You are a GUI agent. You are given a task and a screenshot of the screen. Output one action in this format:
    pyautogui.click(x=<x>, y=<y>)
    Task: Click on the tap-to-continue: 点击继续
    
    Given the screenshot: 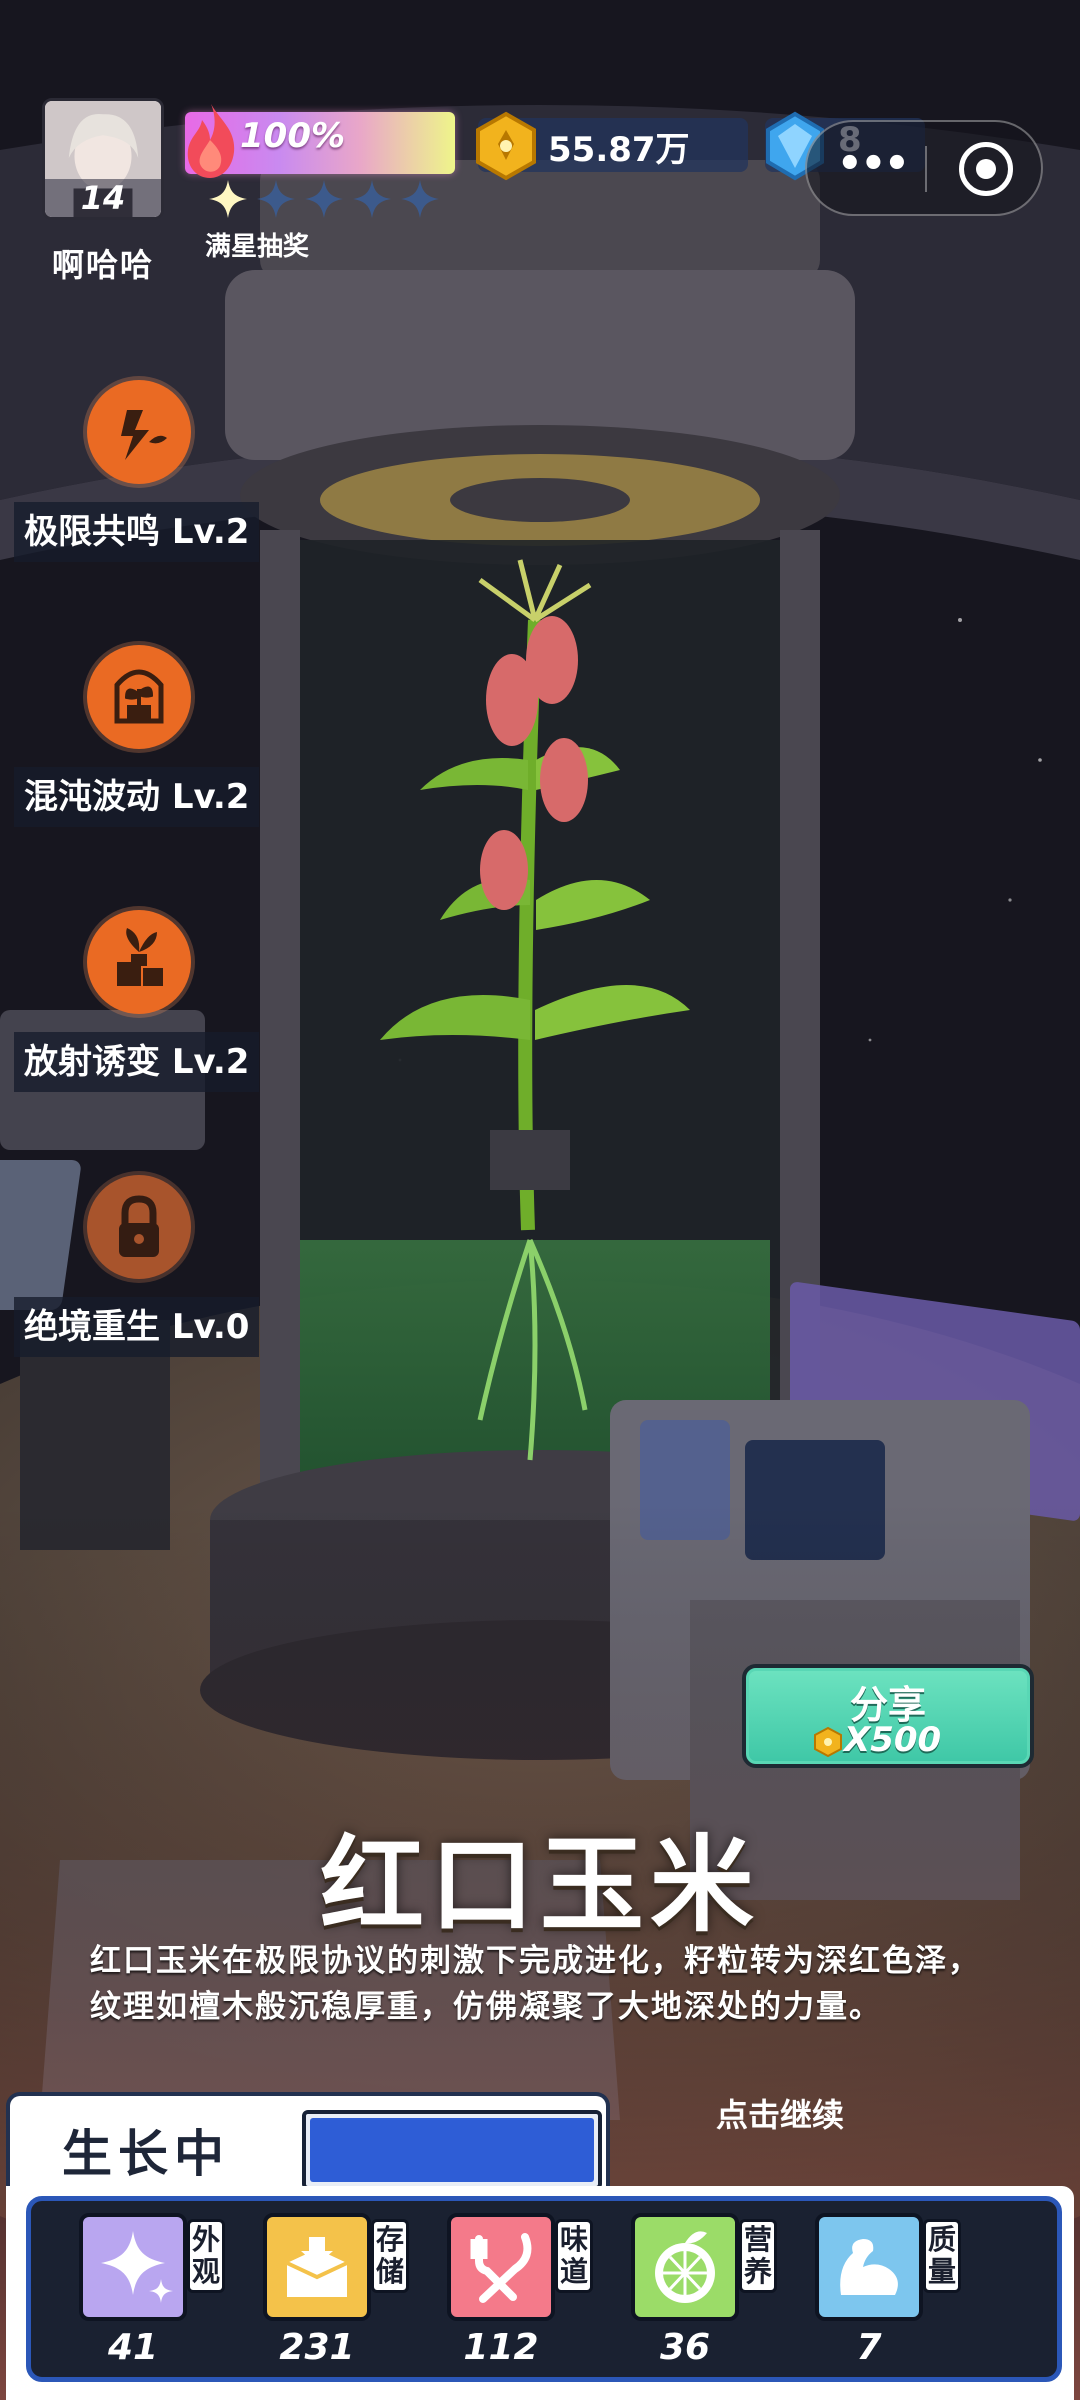 What is the action you would take?
    pyautogui.click(x=780, y=2113)
    